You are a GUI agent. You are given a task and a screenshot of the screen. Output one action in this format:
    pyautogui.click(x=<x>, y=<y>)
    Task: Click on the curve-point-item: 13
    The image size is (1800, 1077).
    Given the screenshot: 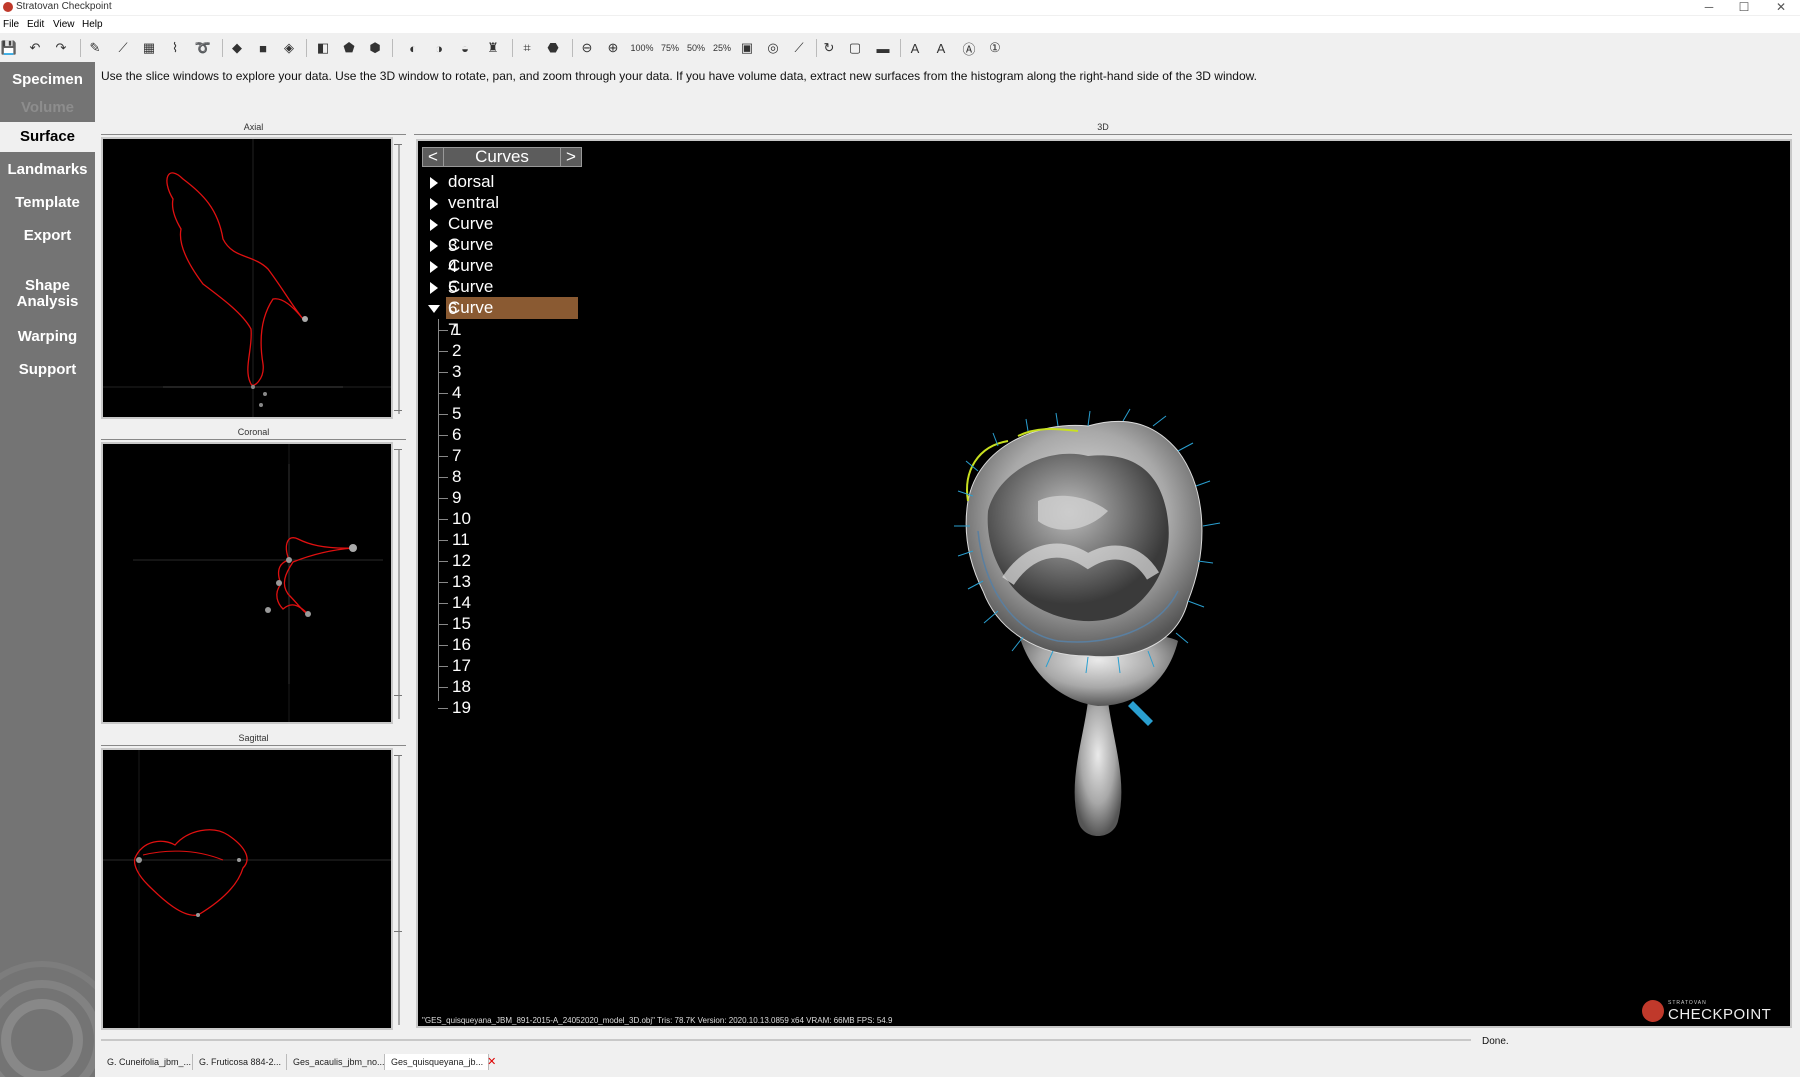 What is the action you would take?
    pyautogui.click(x=461, y=582)
    